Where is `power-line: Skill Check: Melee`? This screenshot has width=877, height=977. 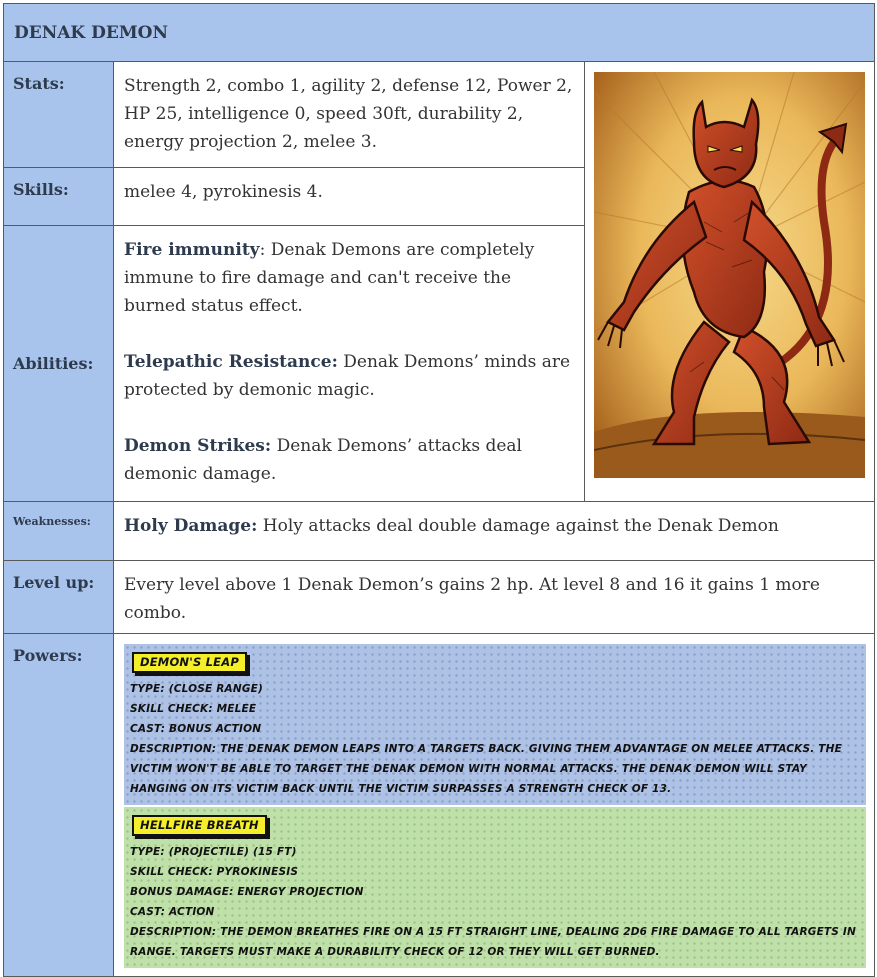 power-line: Skill Check: Melee is located at coordinates (494, 709).